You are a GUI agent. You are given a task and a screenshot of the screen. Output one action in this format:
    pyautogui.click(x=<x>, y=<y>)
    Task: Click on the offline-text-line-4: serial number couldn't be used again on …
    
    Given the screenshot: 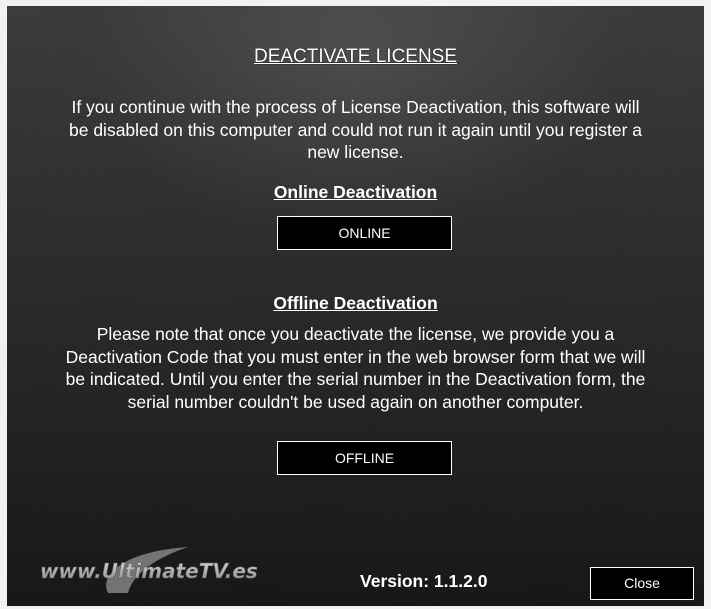 What is the action you would take?
    pyautogui.click(x=355, y=402)
    